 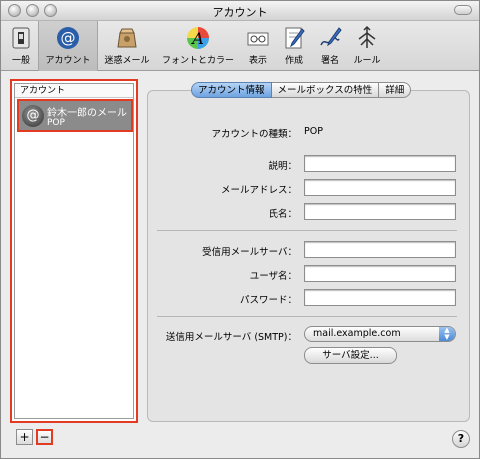 What do you see at coordinates (254, 134) in the screenshot?
I see `account-type-label: アカウントの種類：` at bounding box center [254, 134].